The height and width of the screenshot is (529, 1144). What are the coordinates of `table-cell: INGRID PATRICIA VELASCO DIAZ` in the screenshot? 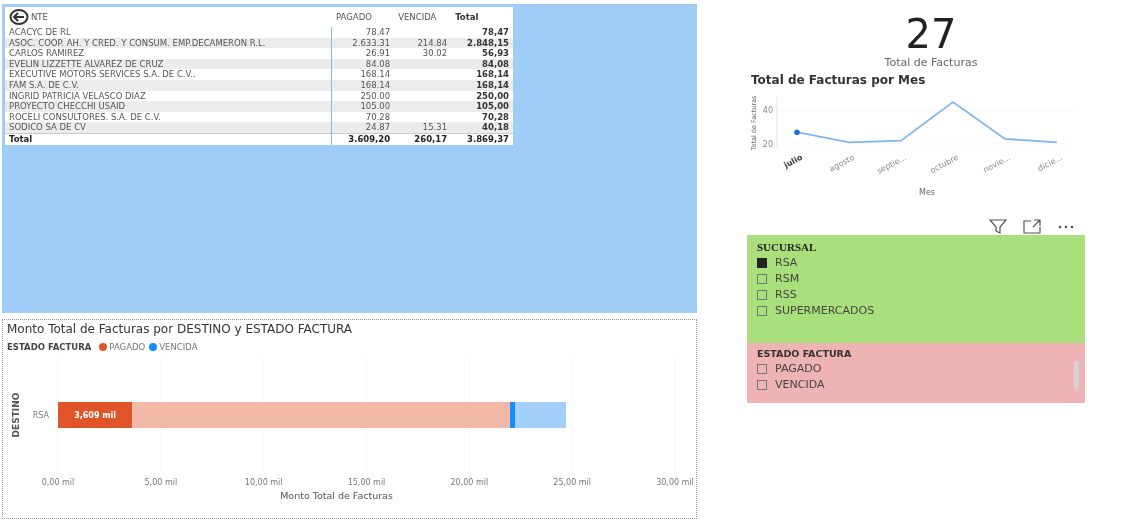 It's located at (168, 96).